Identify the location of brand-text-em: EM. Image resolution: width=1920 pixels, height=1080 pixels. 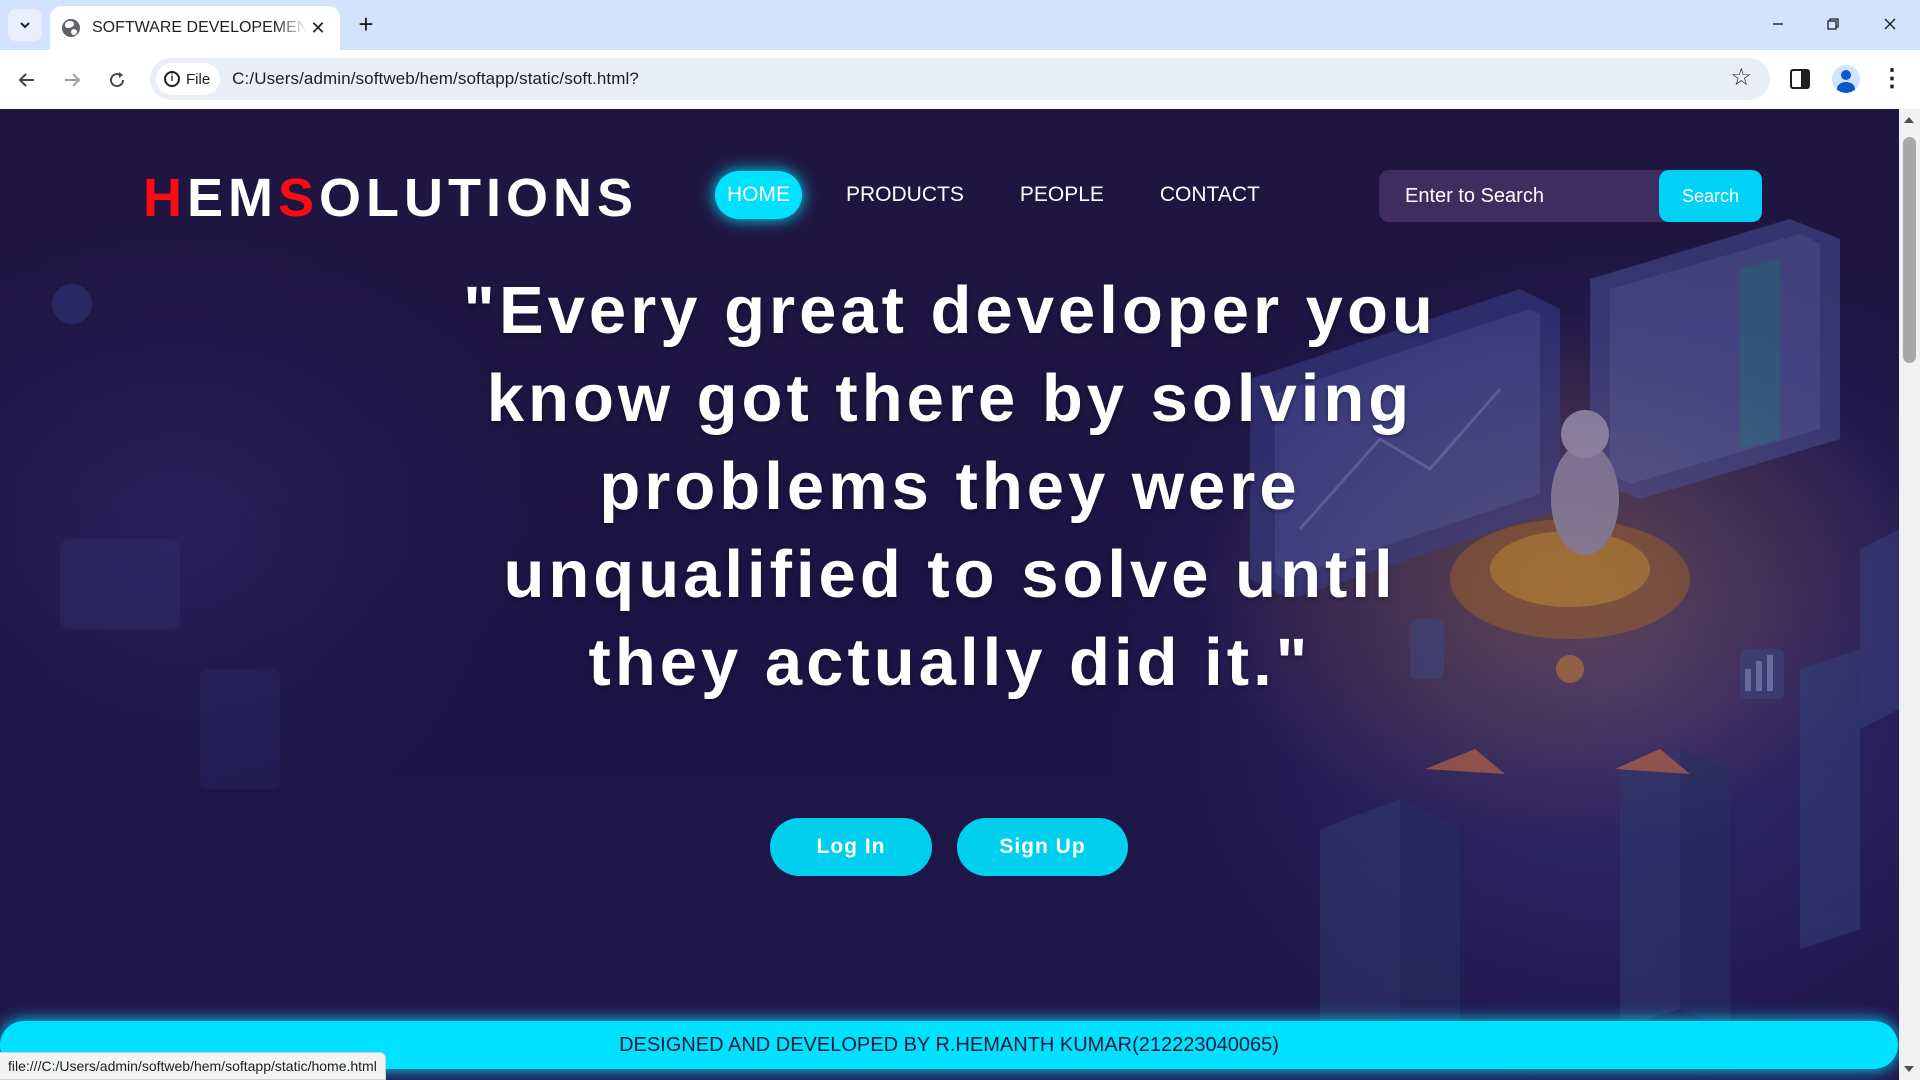
(232, 198).